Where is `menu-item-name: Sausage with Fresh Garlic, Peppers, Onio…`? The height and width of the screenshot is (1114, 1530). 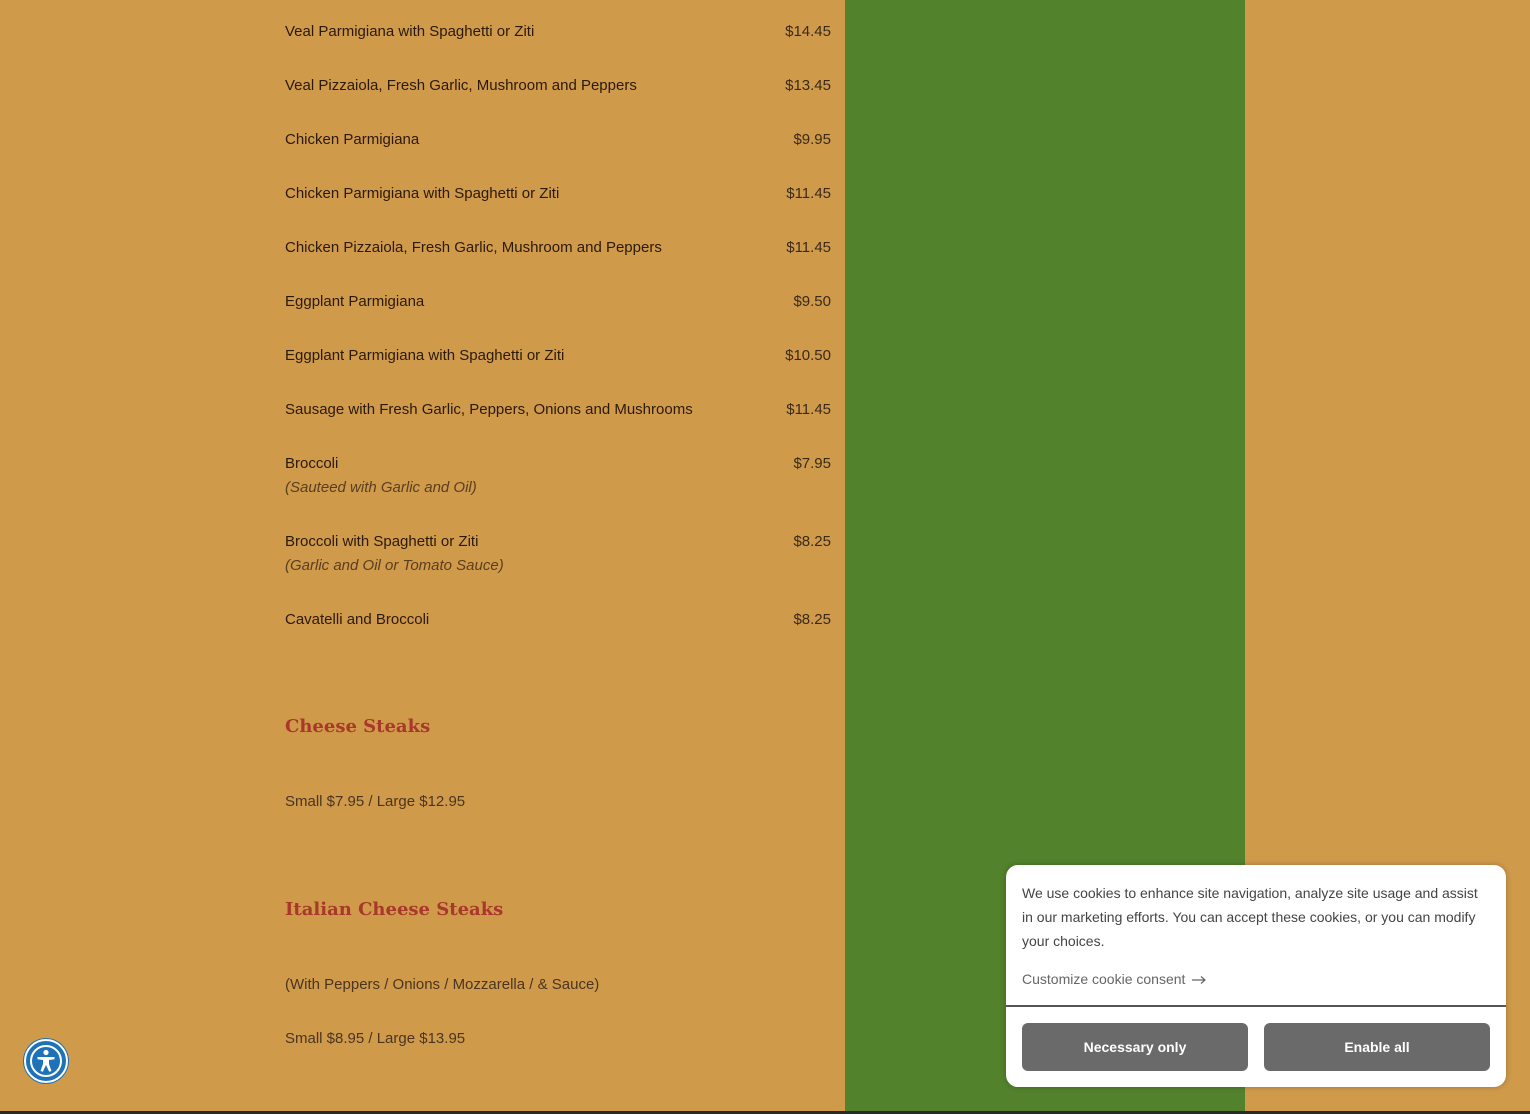
menu-item-name: Sausage with Fresh Garlic, Peppers, Onio… is located at coordinates (489, 409).